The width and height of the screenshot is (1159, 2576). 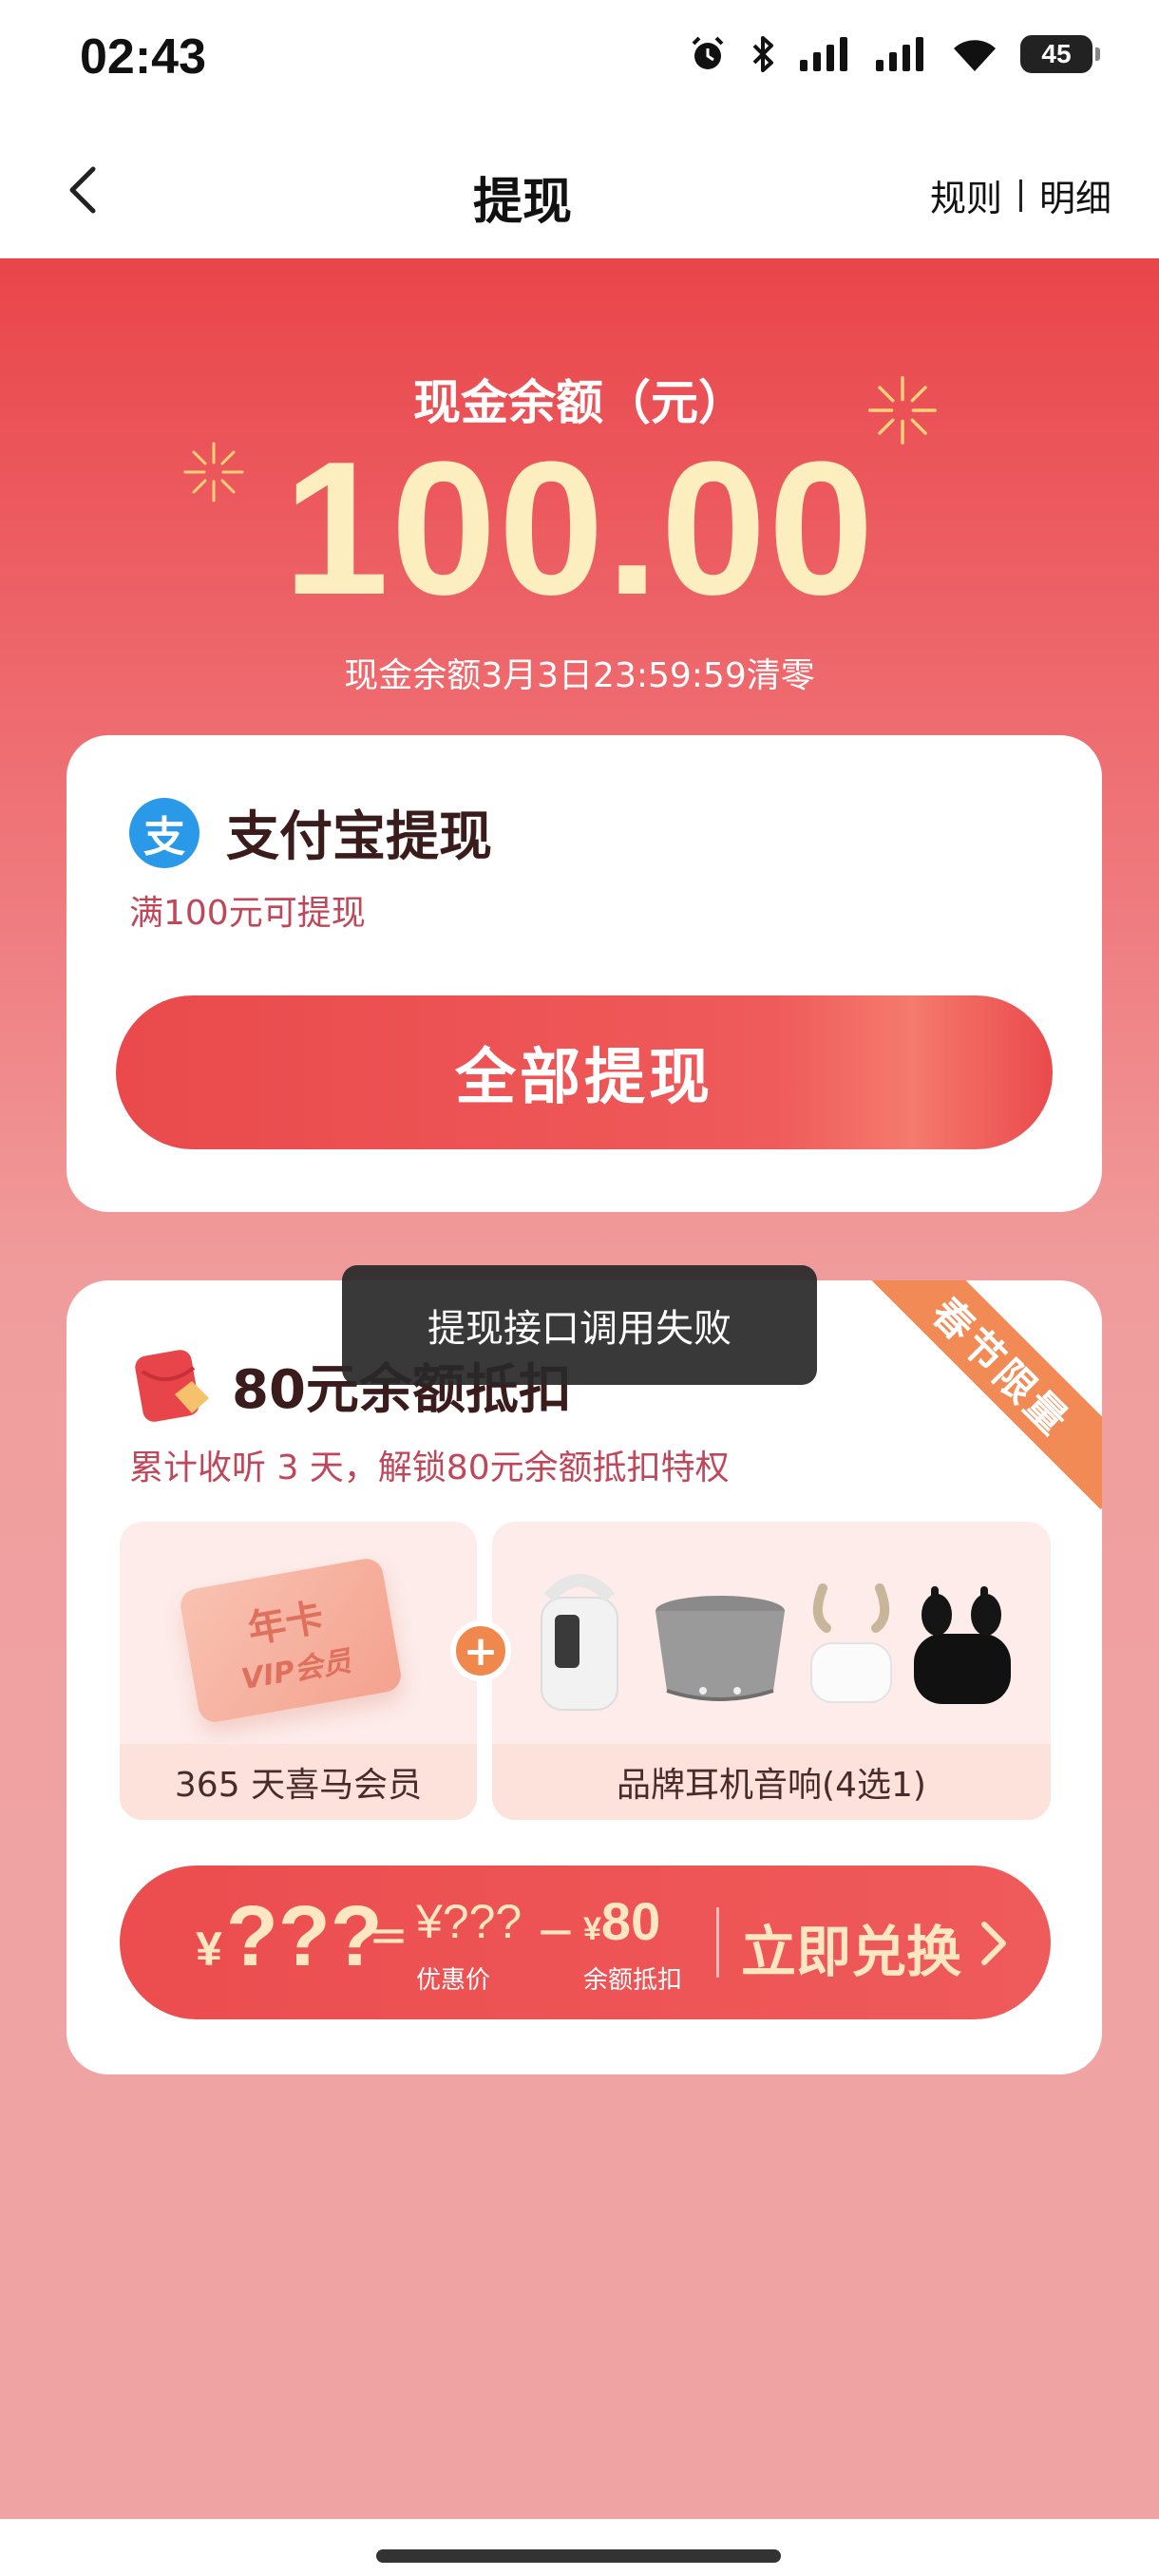 I want to click on open-earbuds-icon, so click(x=851, y=1643).